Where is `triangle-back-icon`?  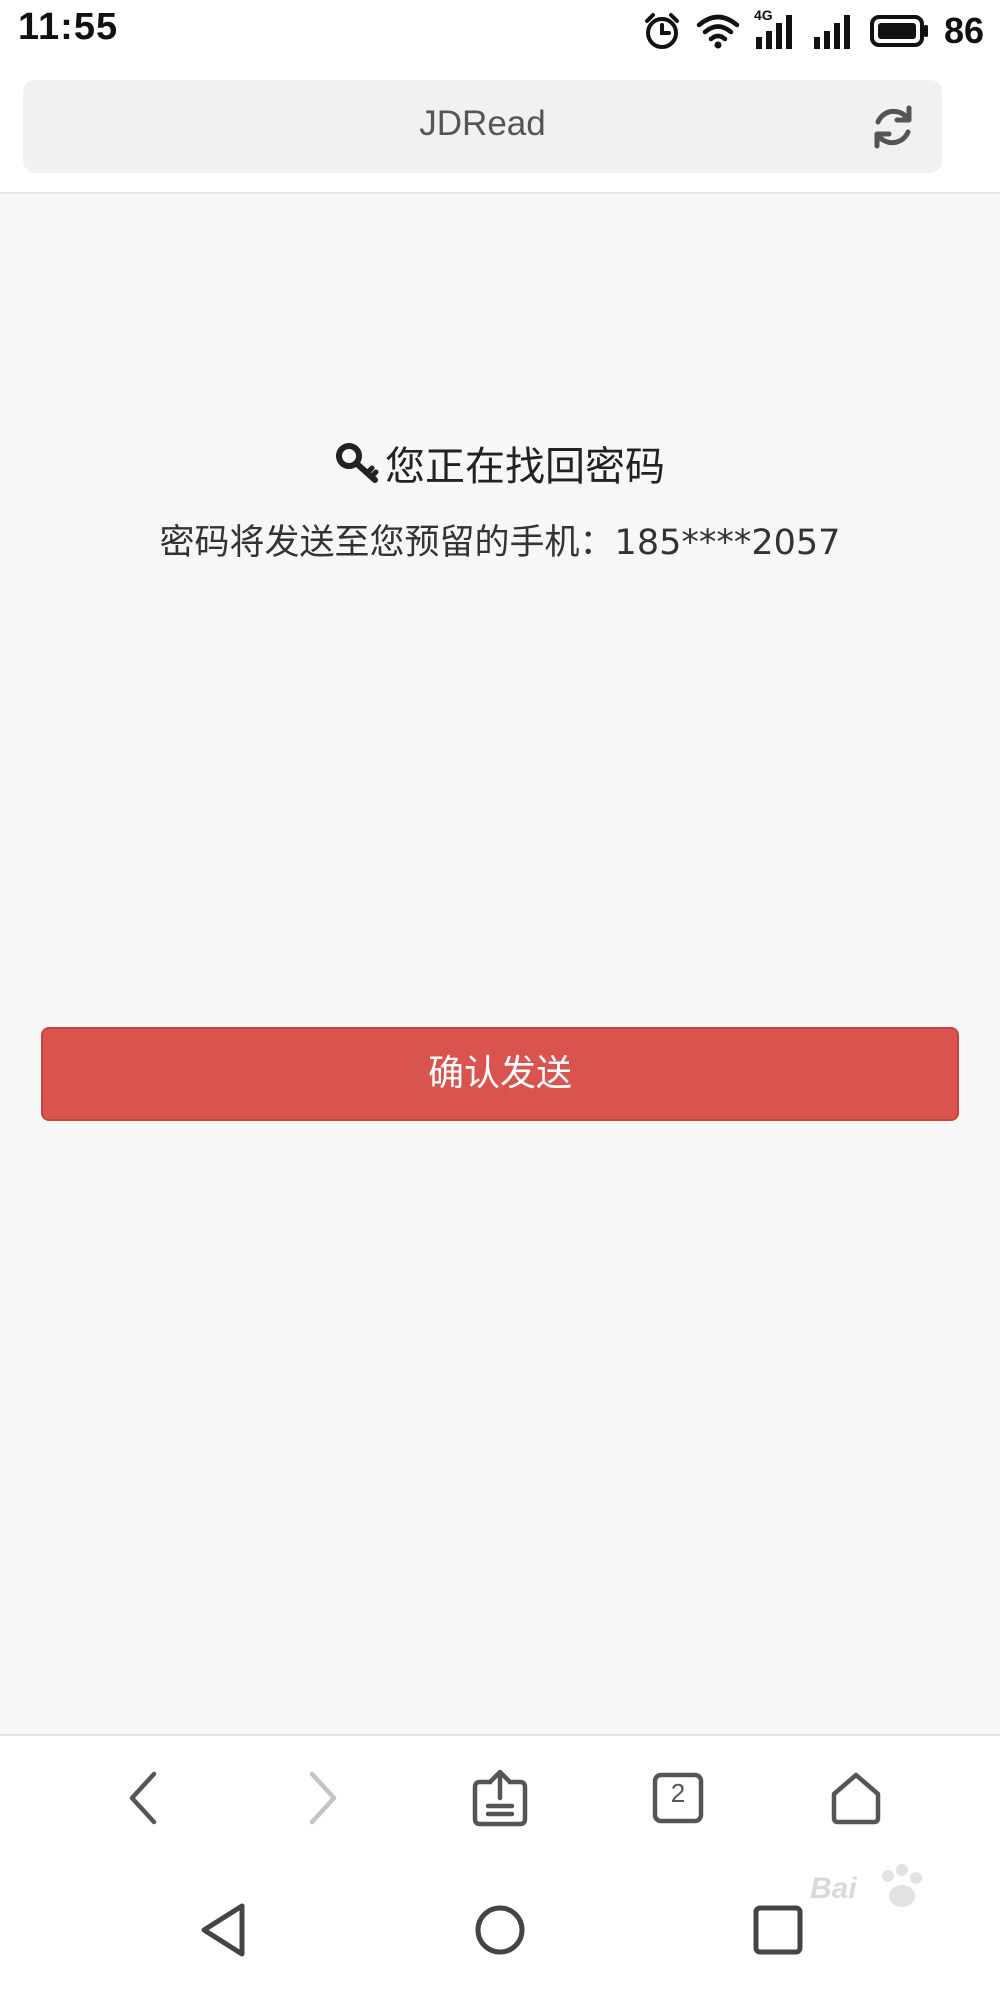 triangle-back-icon is located at coordinates (224, 1930).